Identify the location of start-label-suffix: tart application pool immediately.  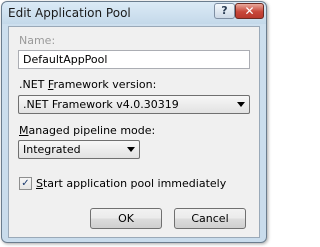
(134, 183).